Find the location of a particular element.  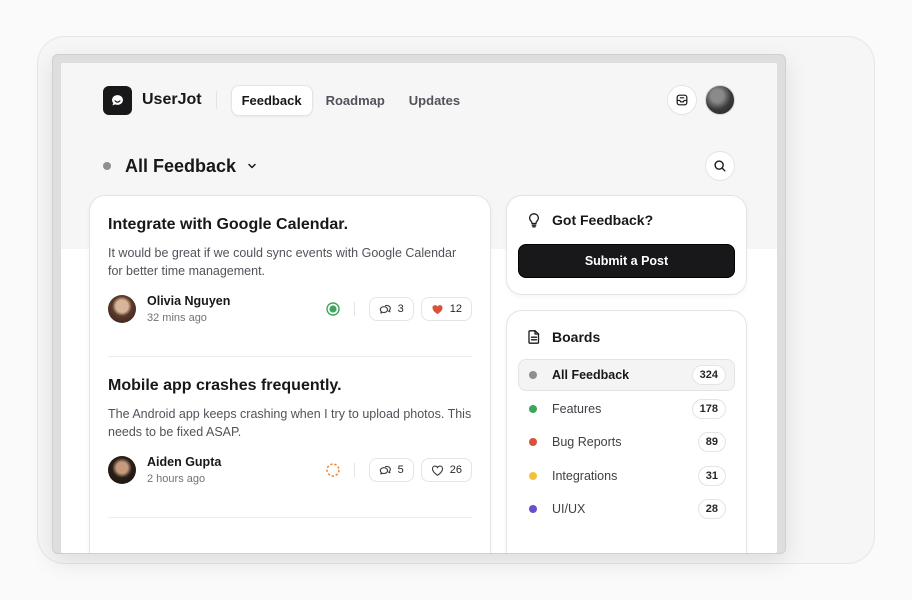

panel-header: Boards is located at coordinates (626, 337).